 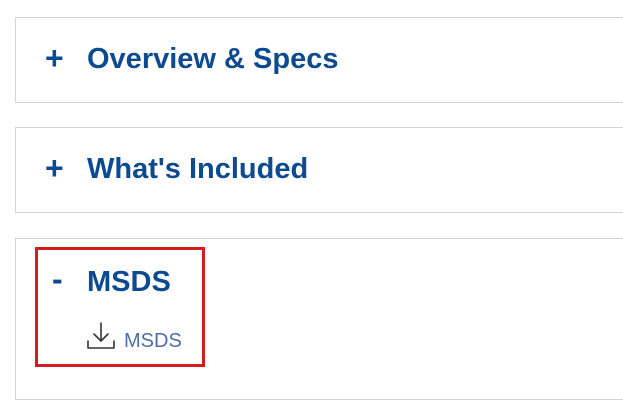 What do you see at coordinates (101, 336) in the screenshot?
I see `download-icon` at bounding box center [101, 336].